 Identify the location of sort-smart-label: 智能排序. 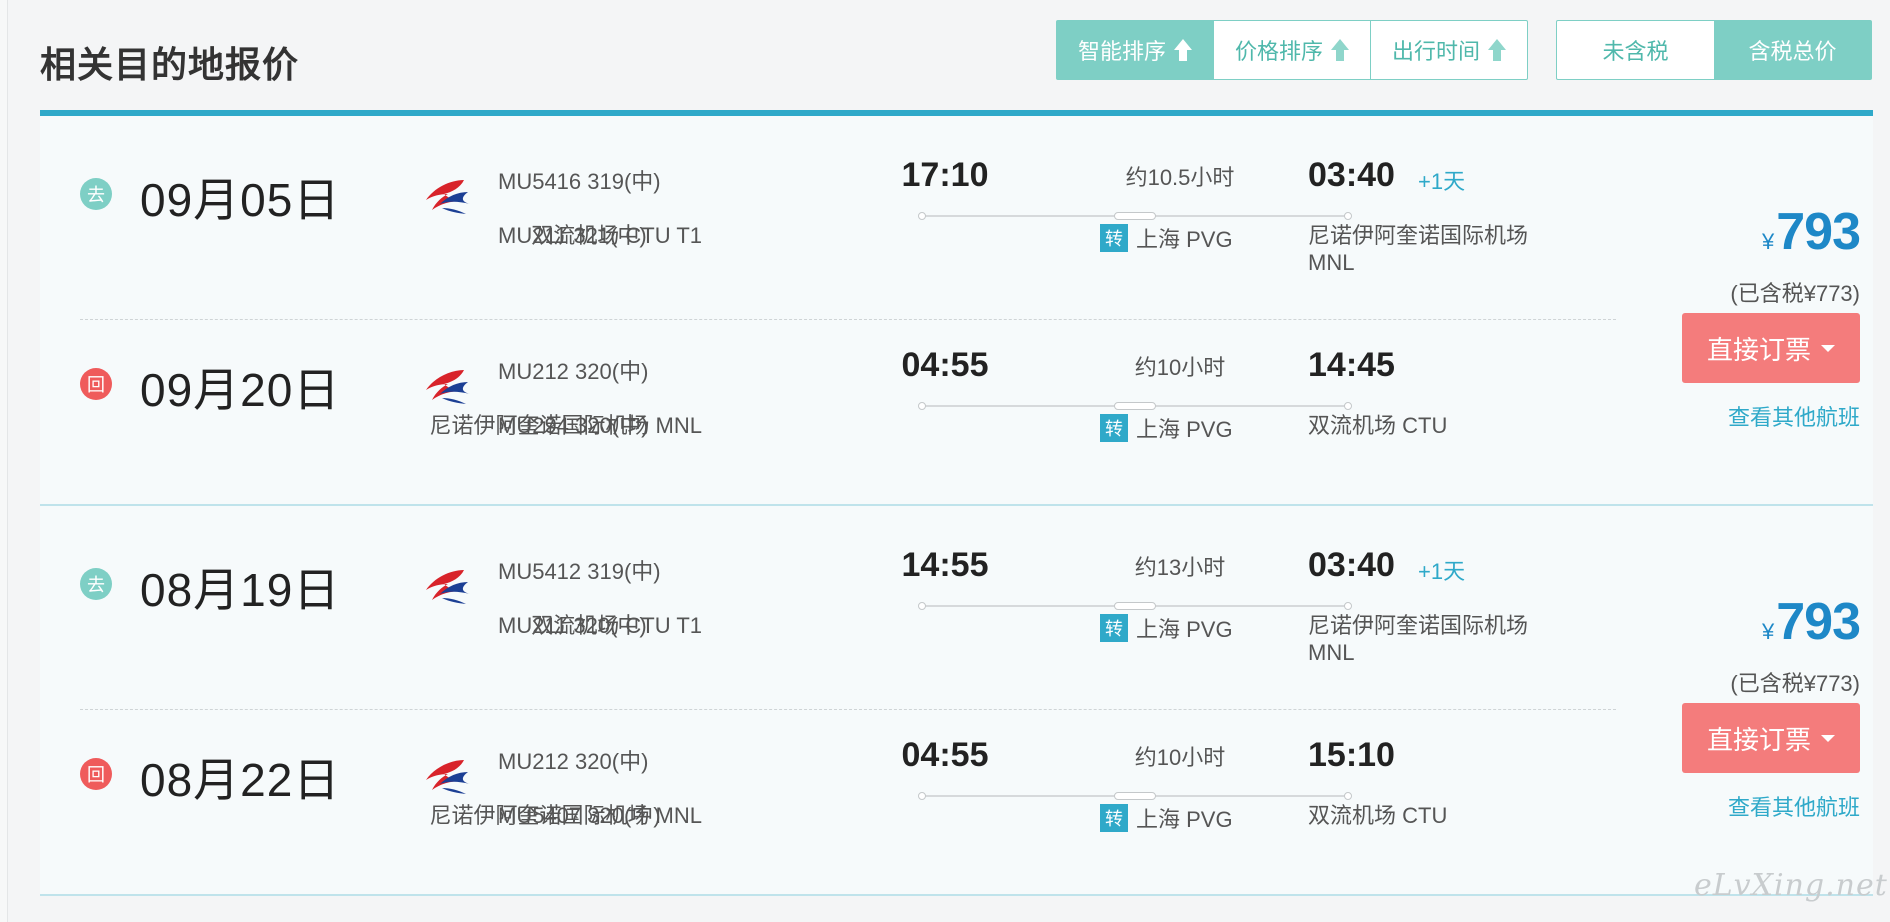
(1121, 51).